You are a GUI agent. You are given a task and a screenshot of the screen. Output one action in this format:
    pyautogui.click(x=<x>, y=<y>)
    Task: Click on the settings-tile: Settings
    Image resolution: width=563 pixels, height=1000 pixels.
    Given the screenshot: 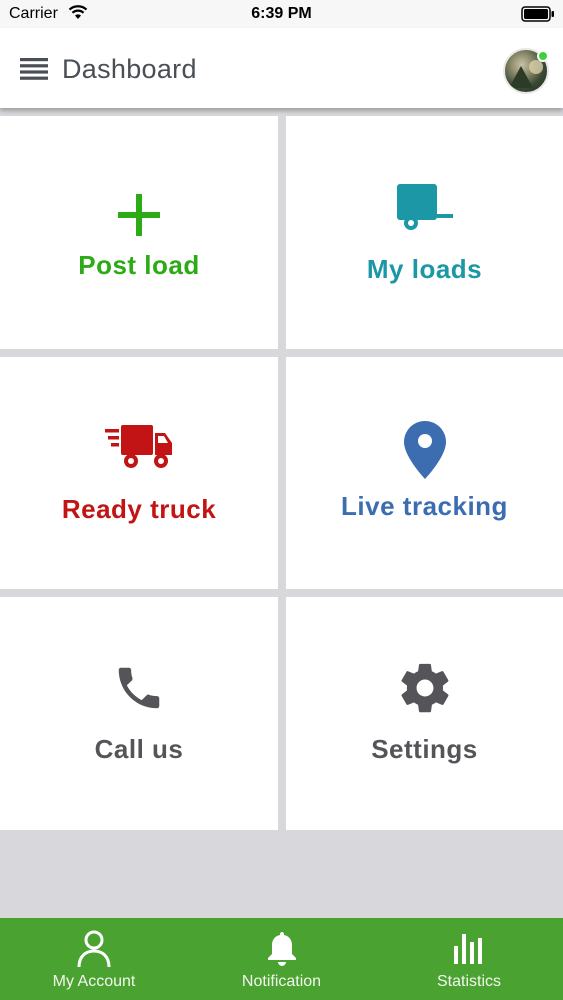 What is the action you would take?
    pyautogui.click(x=424, y=713)
    